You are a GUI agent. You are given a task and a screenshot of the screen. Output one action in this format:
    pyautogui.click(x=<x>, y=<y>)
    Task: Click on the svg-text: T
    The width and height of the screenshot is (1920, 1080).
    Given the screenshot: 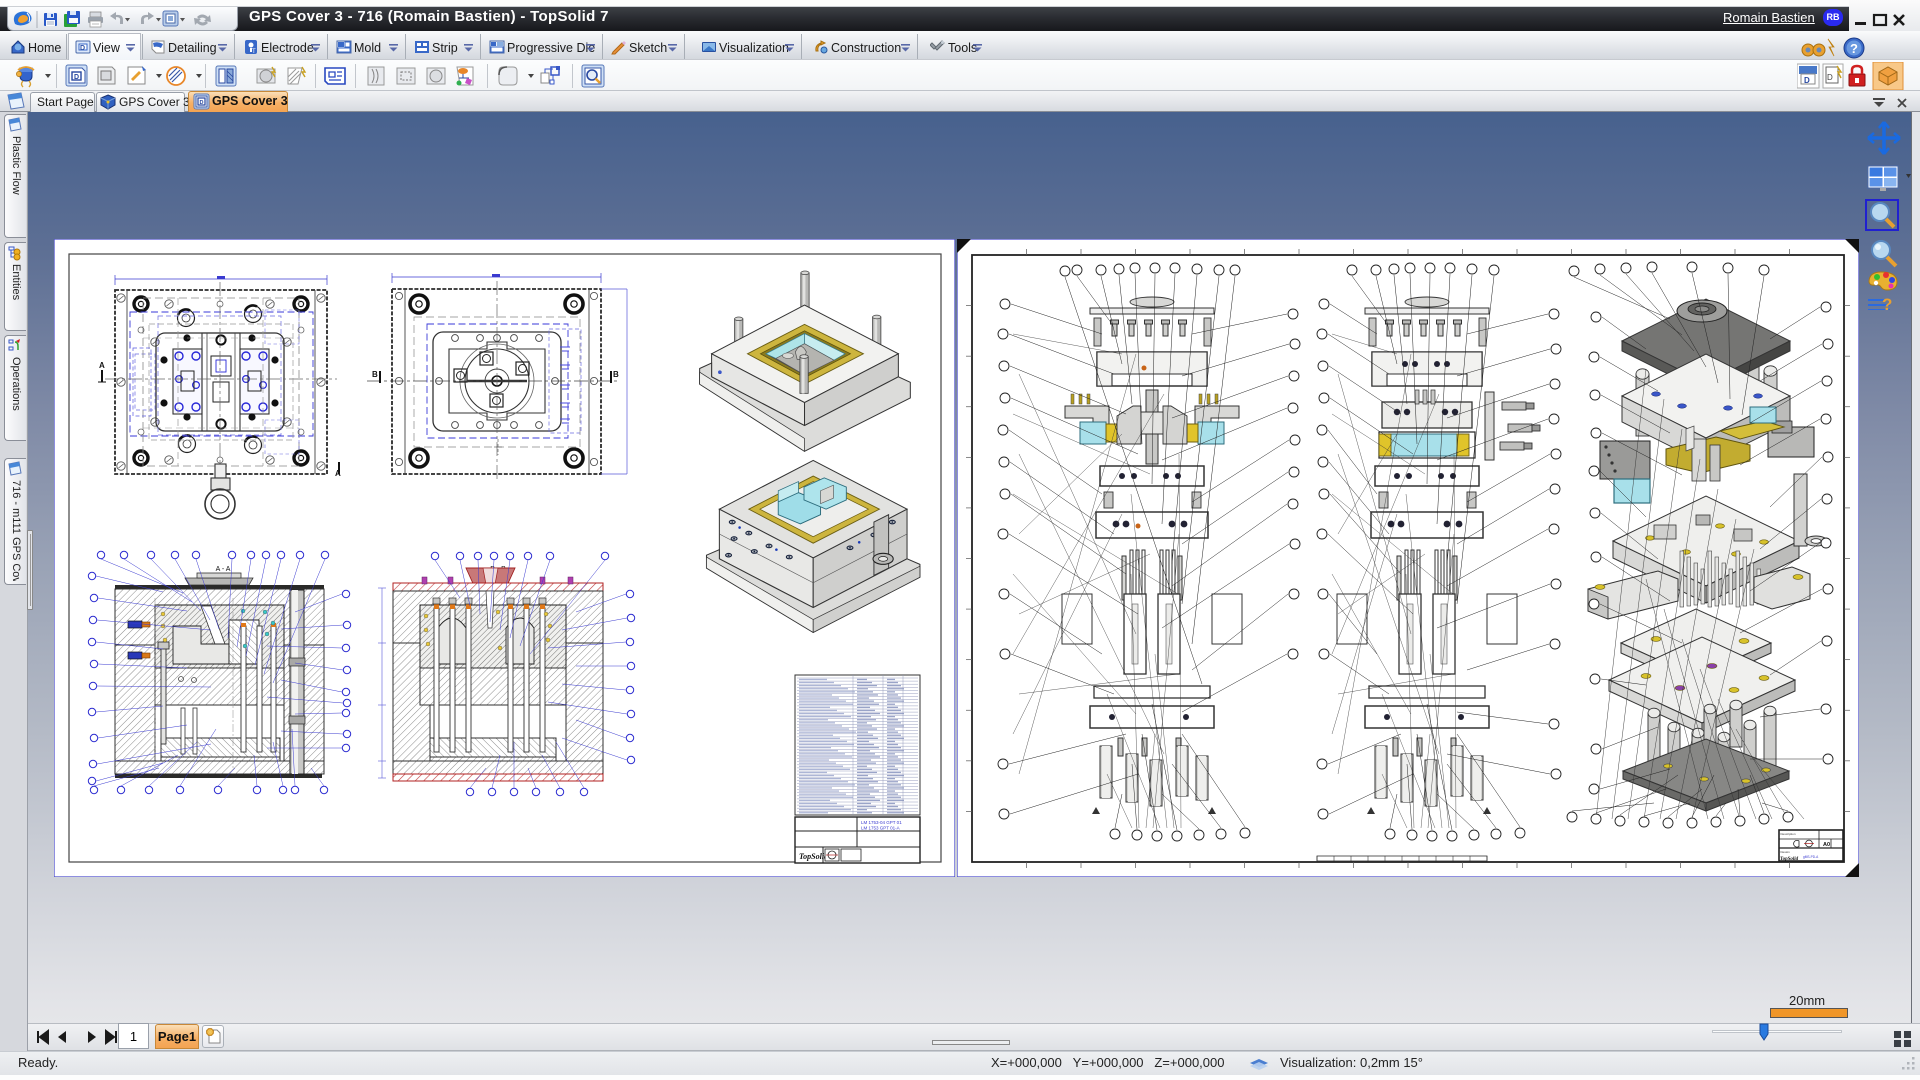 What is the action you would take?
    pyautogui.click(x=254, y=52)
    